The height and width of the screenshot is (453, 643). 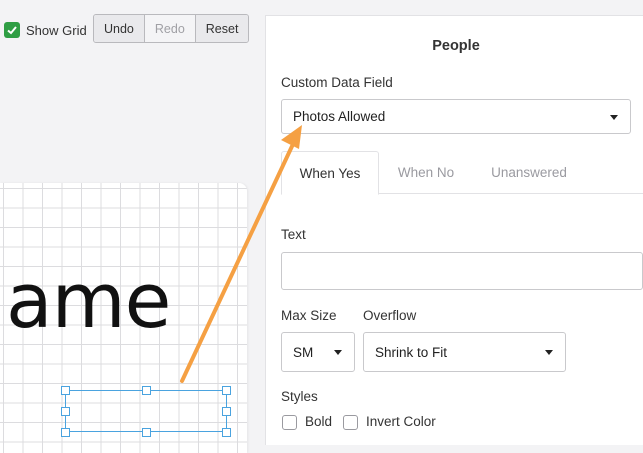 I want to click on condition-tabs: When Yes When No Unanswered, so click(x=462, y=173).